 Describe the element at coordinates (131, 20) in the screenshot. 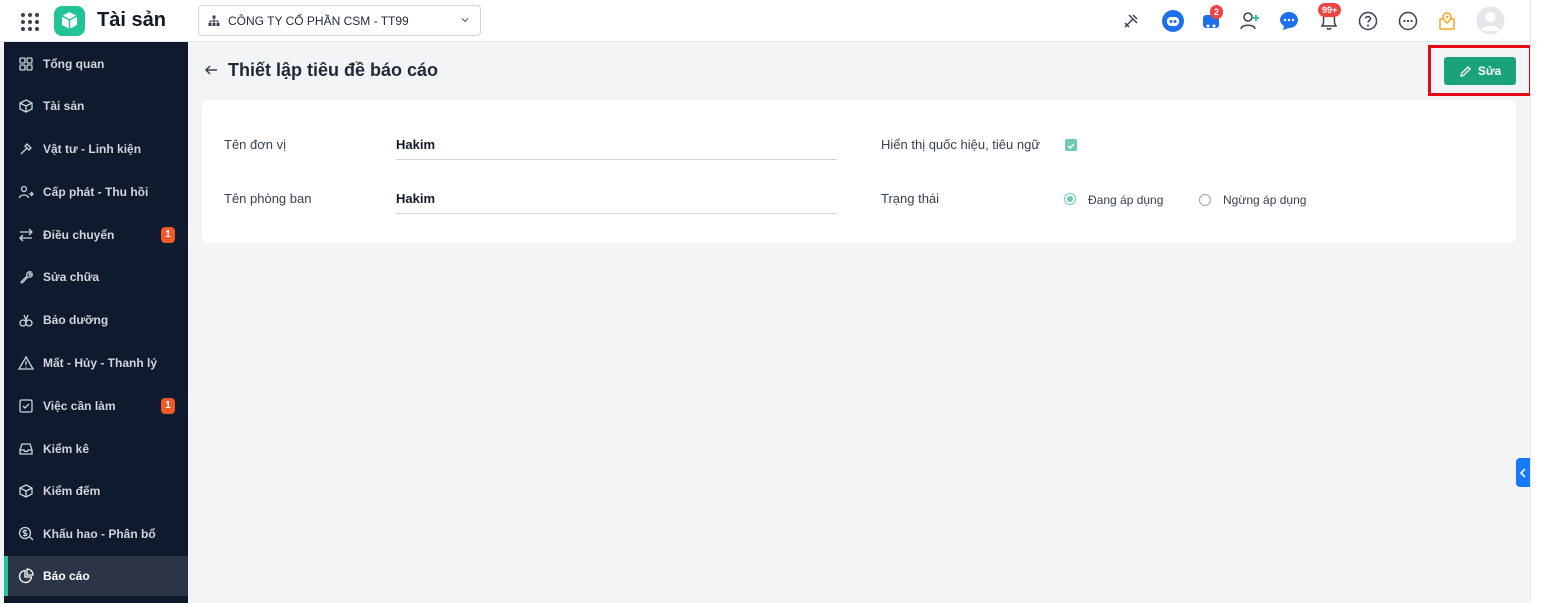

I see `app-title: Tài sản` at that location.